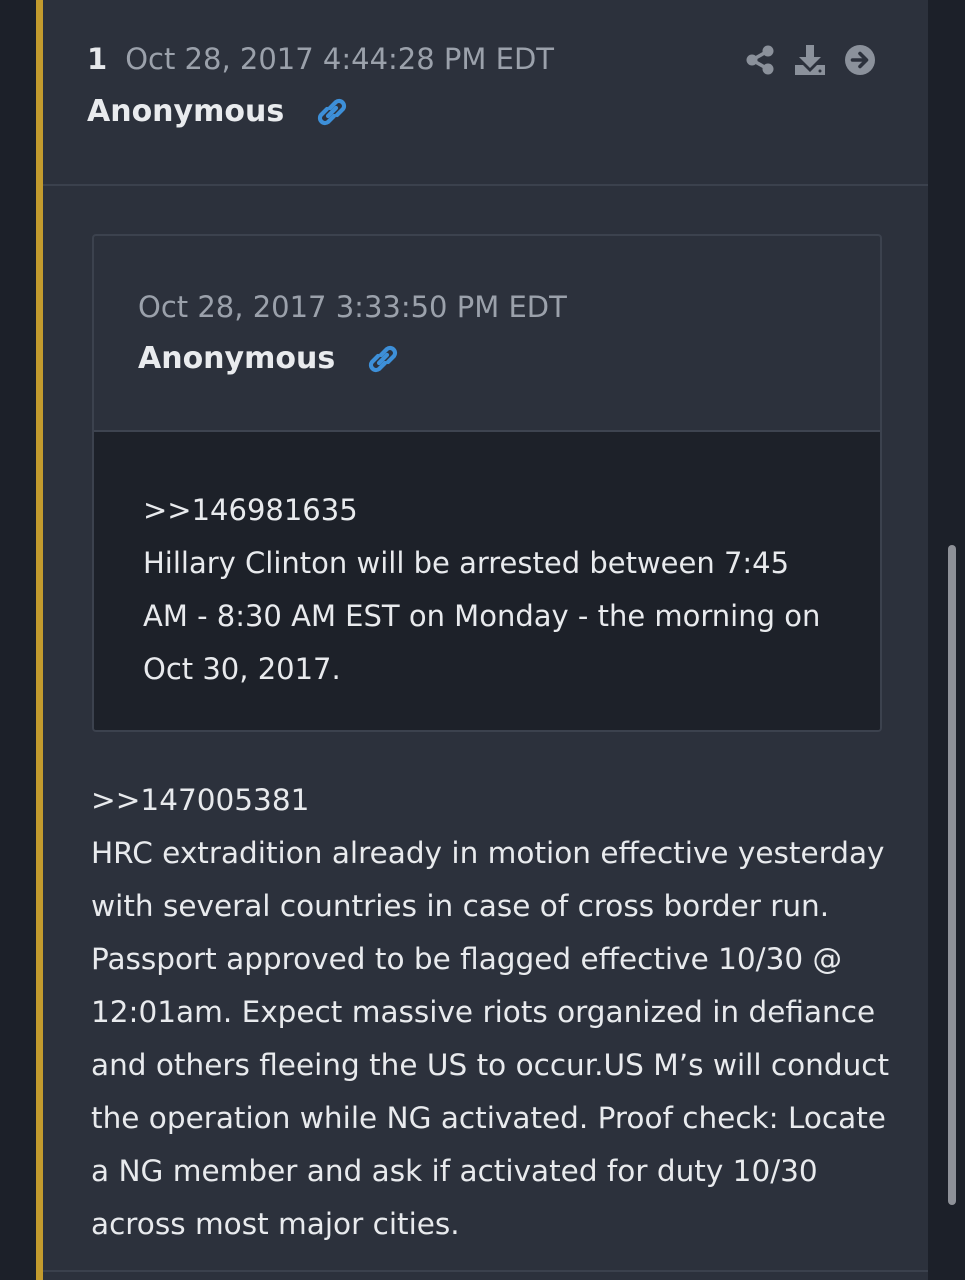  What do you see at coordinates (242, 669) in the screenshot?
I see `text-line: Oct 30, 2017.` at bounding box center [242, 669].